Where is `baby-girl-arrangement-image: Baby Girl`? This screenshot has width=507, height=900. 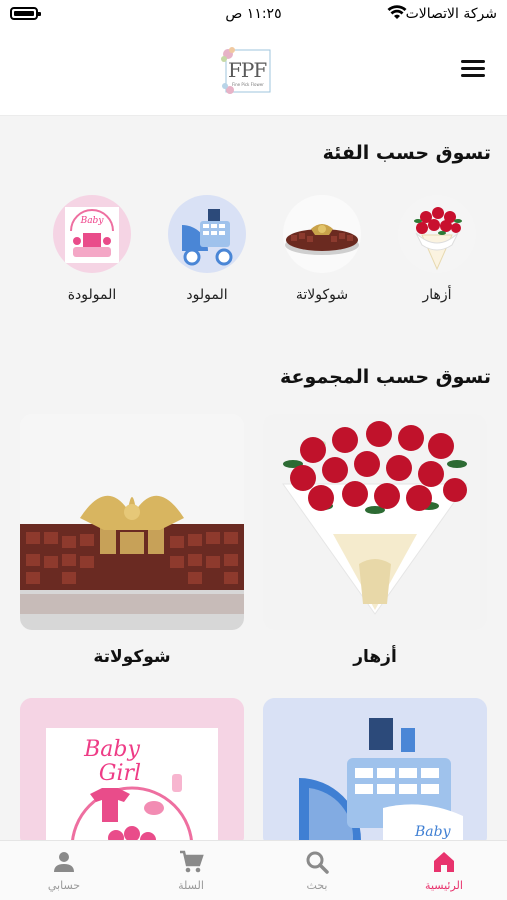
baby-girl-arrangement-image: Baby Girl is located at coordinates (132, 773).